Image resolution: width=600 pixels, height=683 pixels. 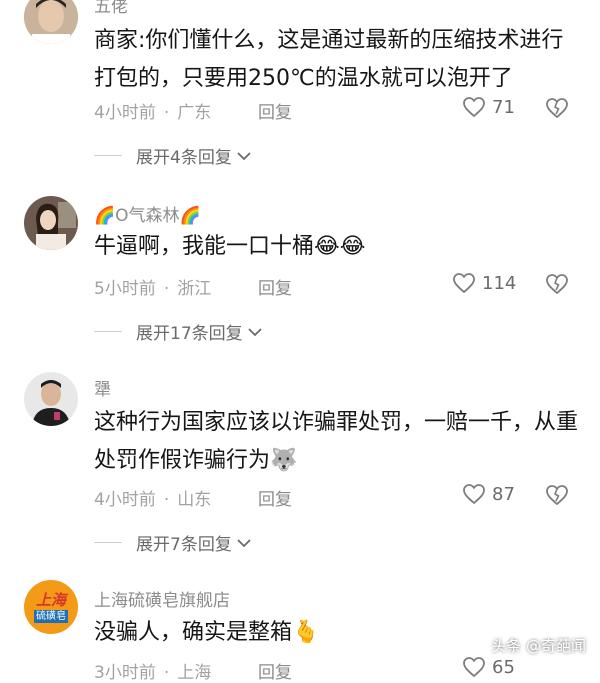 What do you see at coordinates (162, 598) in the screenshot?
I see `username: 上海硫磺皂旗舰店` at bounding box center [162, 598].